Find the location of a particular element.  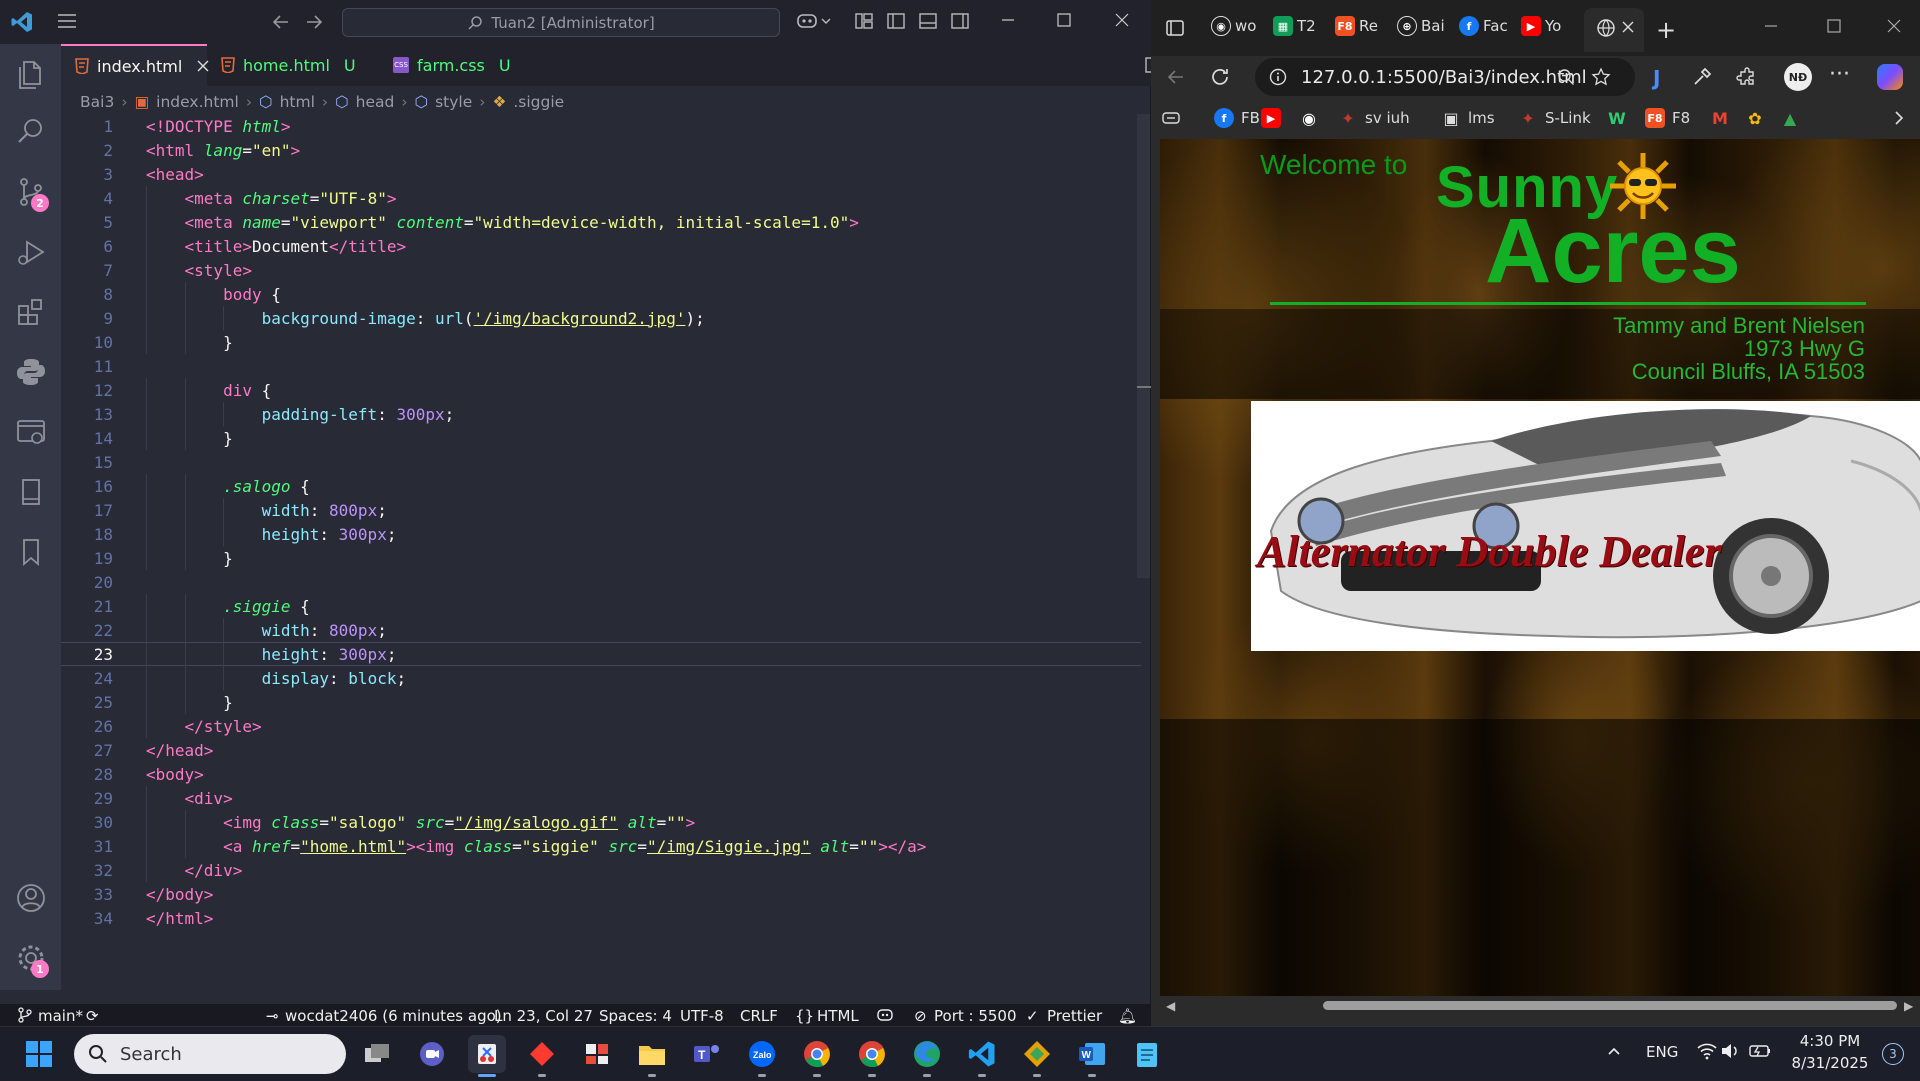

code-line: 19 } is located at coordinates (601, 558).